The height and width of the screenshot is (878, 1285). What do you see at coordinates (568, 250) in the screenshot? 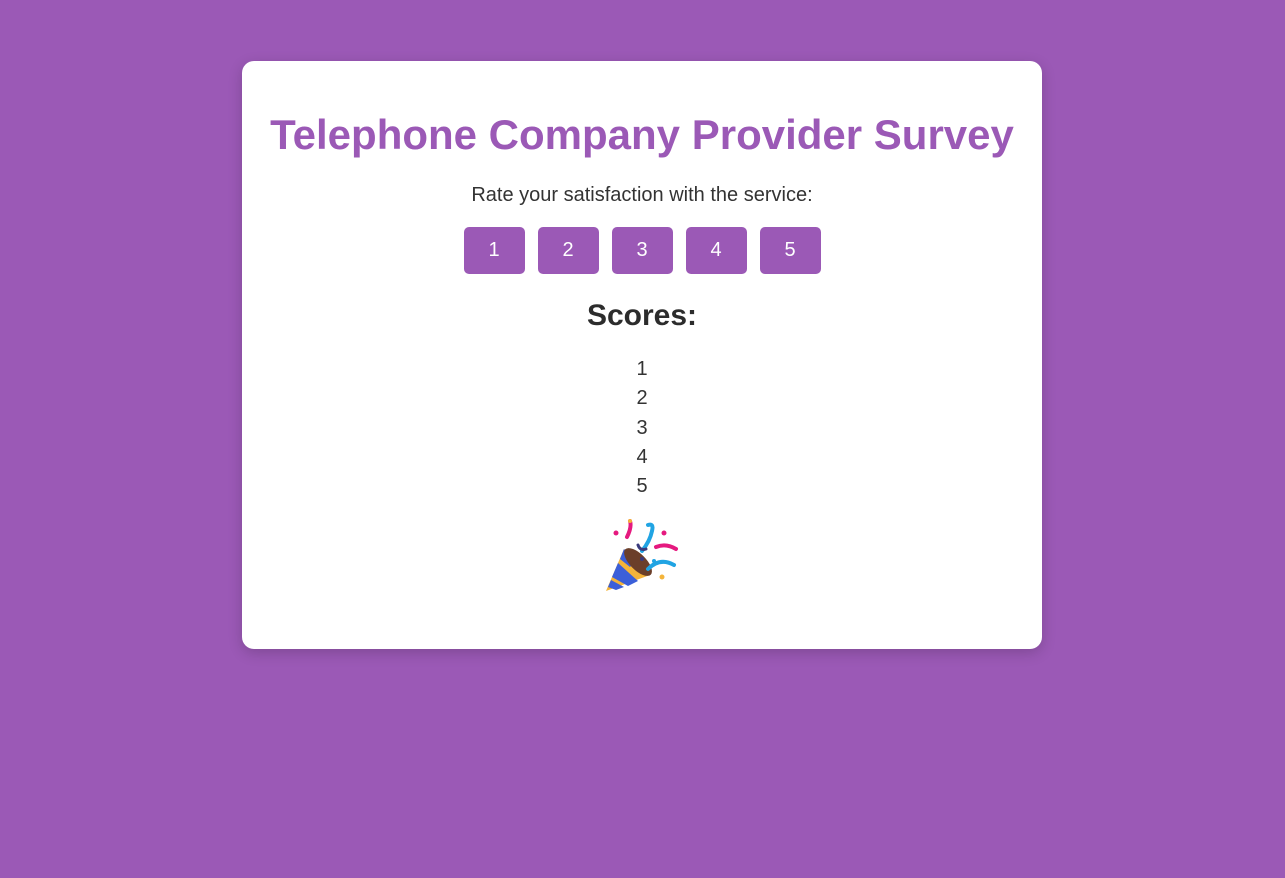
I see `rate-button-2: 2` at bounding box center [568, 250].